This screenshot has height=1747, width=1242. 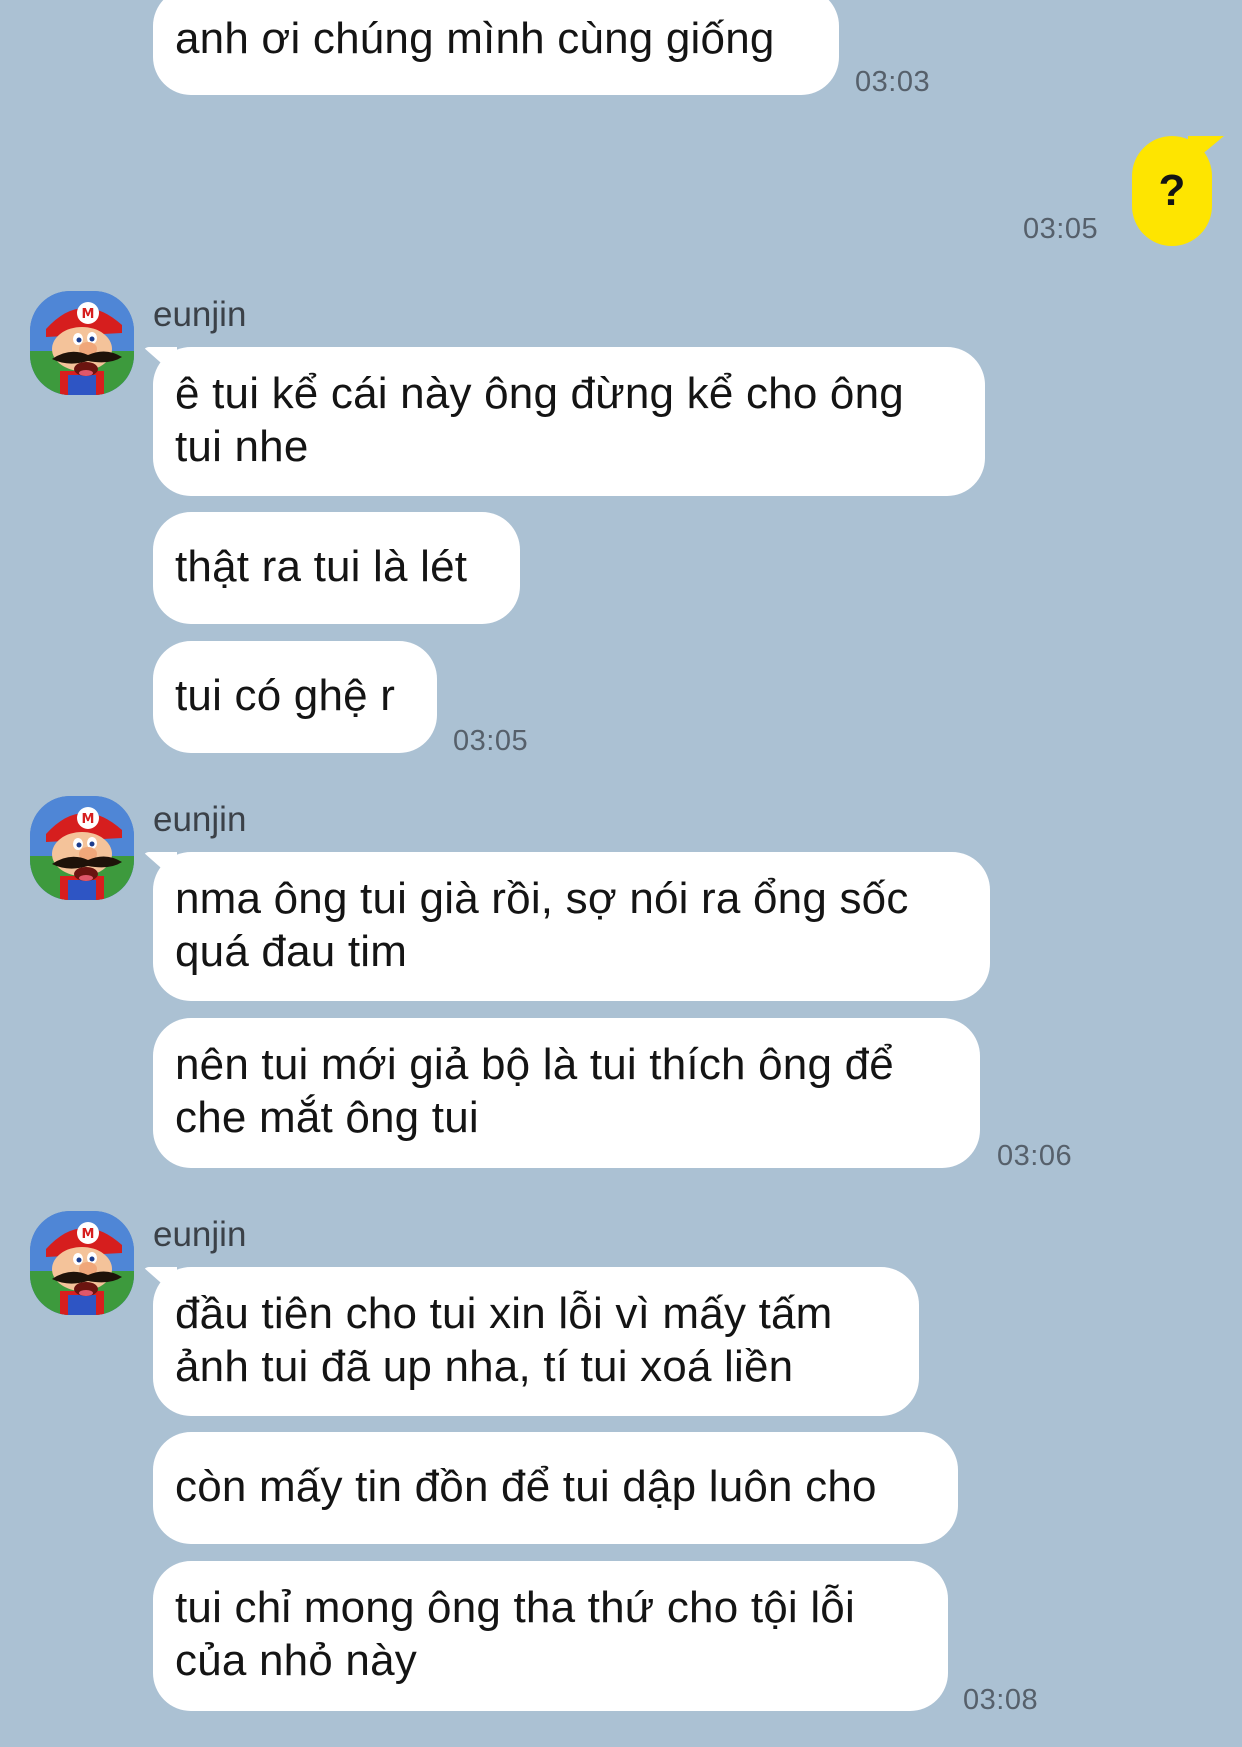 What do you see at coordinates (1035, 1156) in the screenshot?
I see `message-time: 03:06` at bounding box center [1035, 1156].